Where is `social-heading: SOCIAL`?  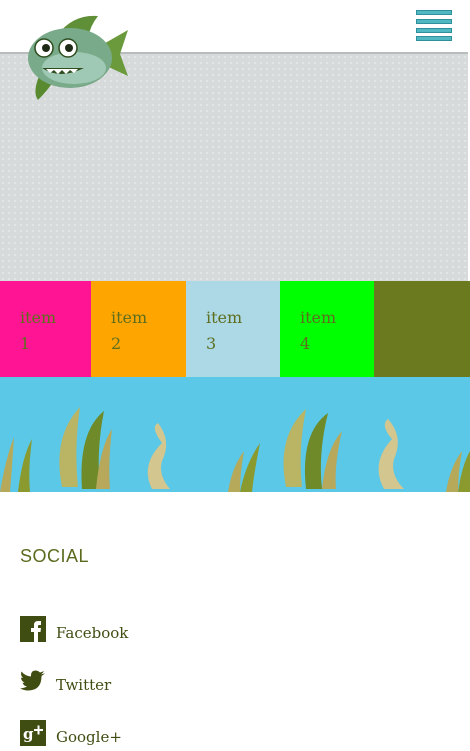 social-heading: SOCIAL is located at coordinates (55, 556).